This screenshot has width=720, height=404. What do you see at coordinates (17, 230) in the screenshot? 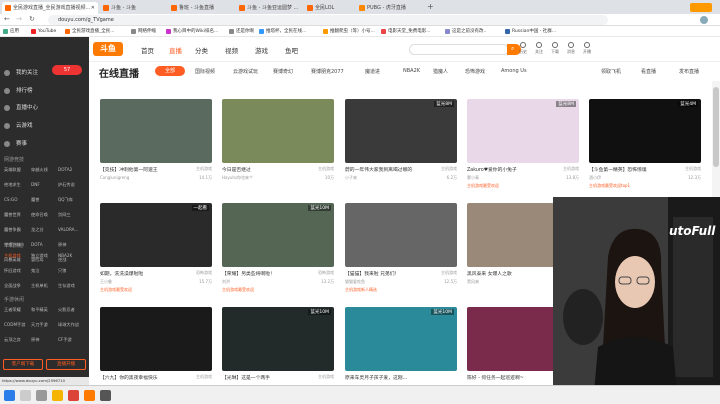
I see `game-link: 魔兽争霸` at bounding box center [17, 230].